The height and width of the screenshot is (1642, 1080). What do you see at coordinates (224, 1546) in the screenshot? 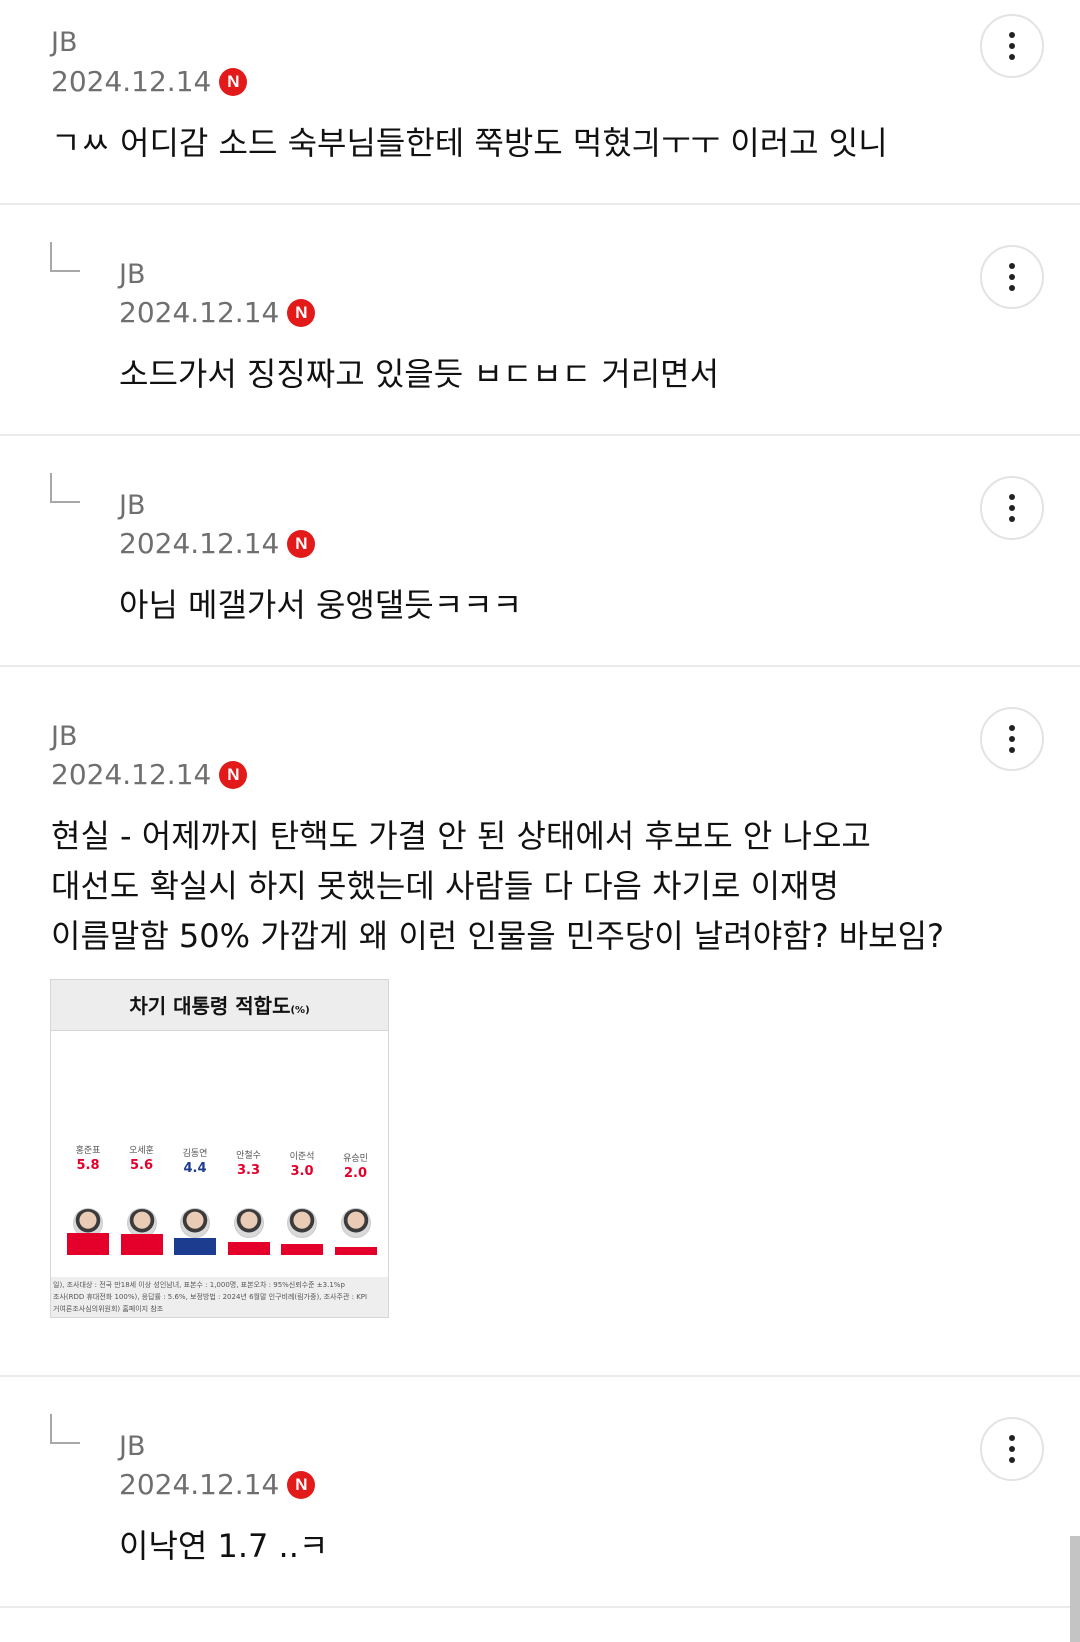
I see `comment-text: 이낙연 1.7 ..ㅋ` at bounding box center [224, 1546].